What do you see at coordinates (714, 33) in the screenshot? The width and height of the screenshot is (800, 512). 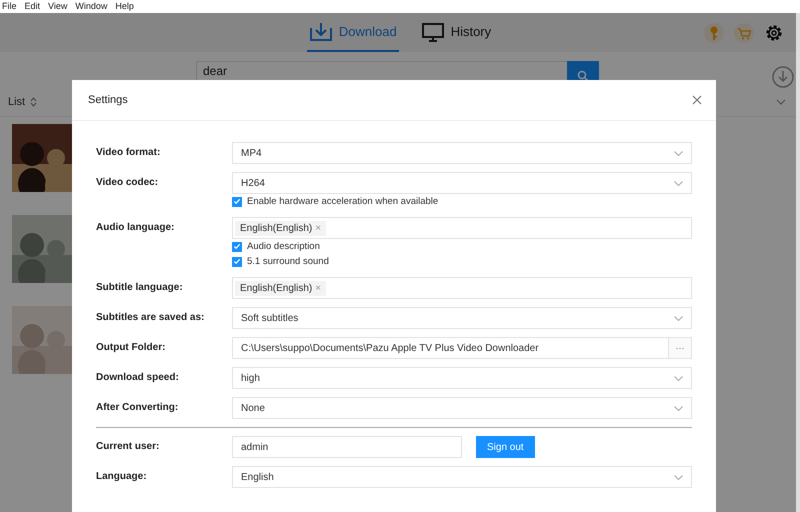 I see `key-icon` at bounding box center [714, 33].